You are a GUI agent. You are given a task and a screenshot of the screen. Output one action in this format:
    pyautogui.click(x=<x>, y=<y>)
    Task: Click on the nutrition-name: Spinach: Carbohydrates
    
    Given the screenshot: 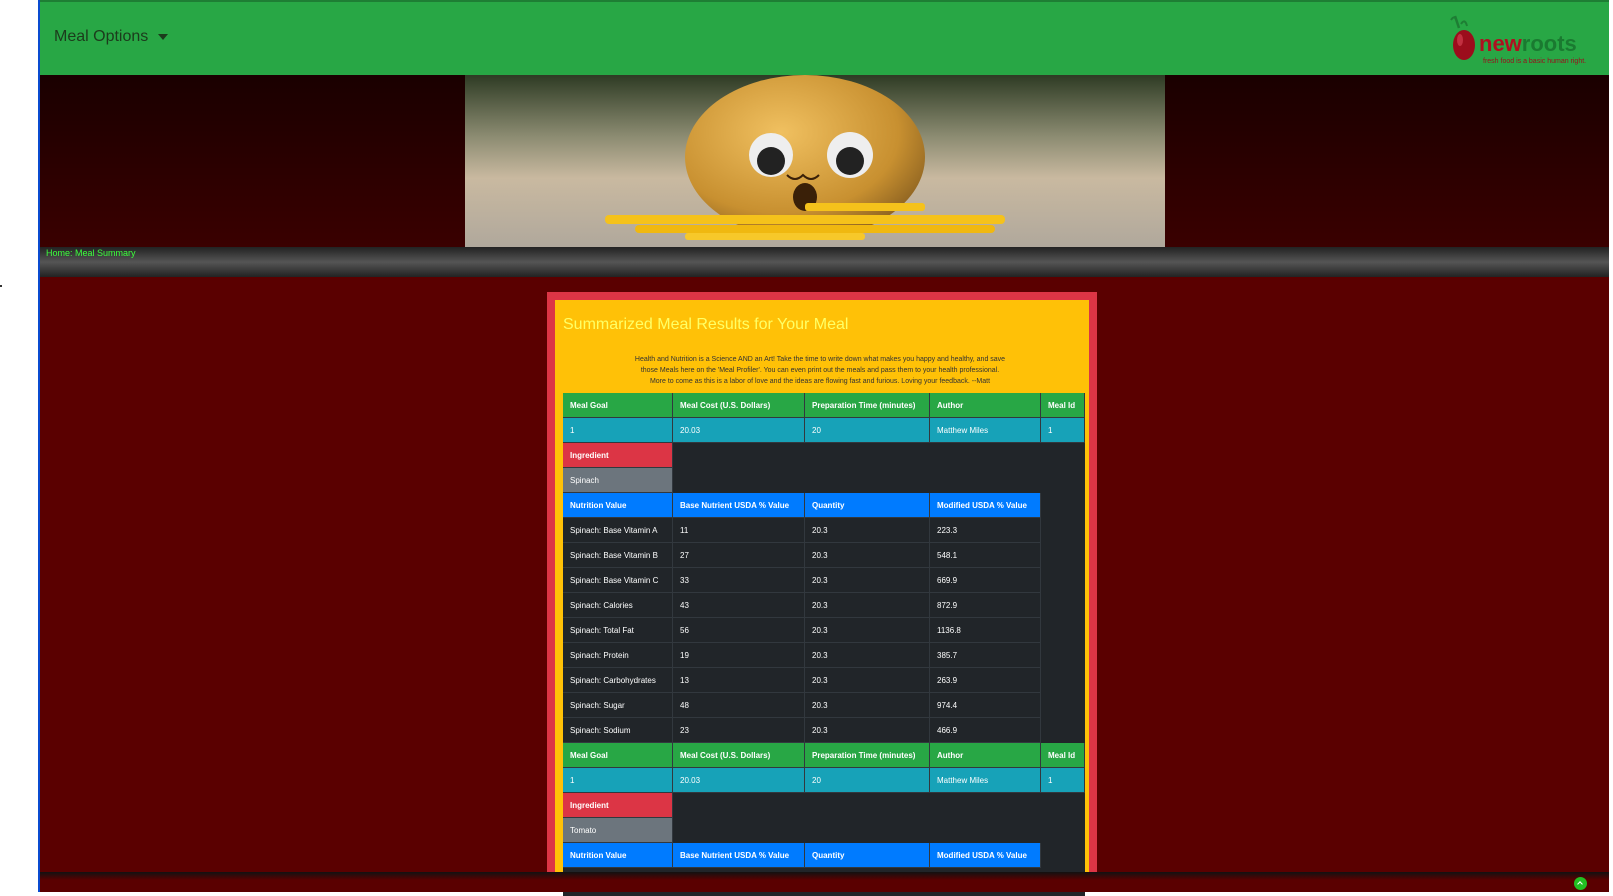 What is the action you would take?
    pyautogui.click(x=618, y=680)
    